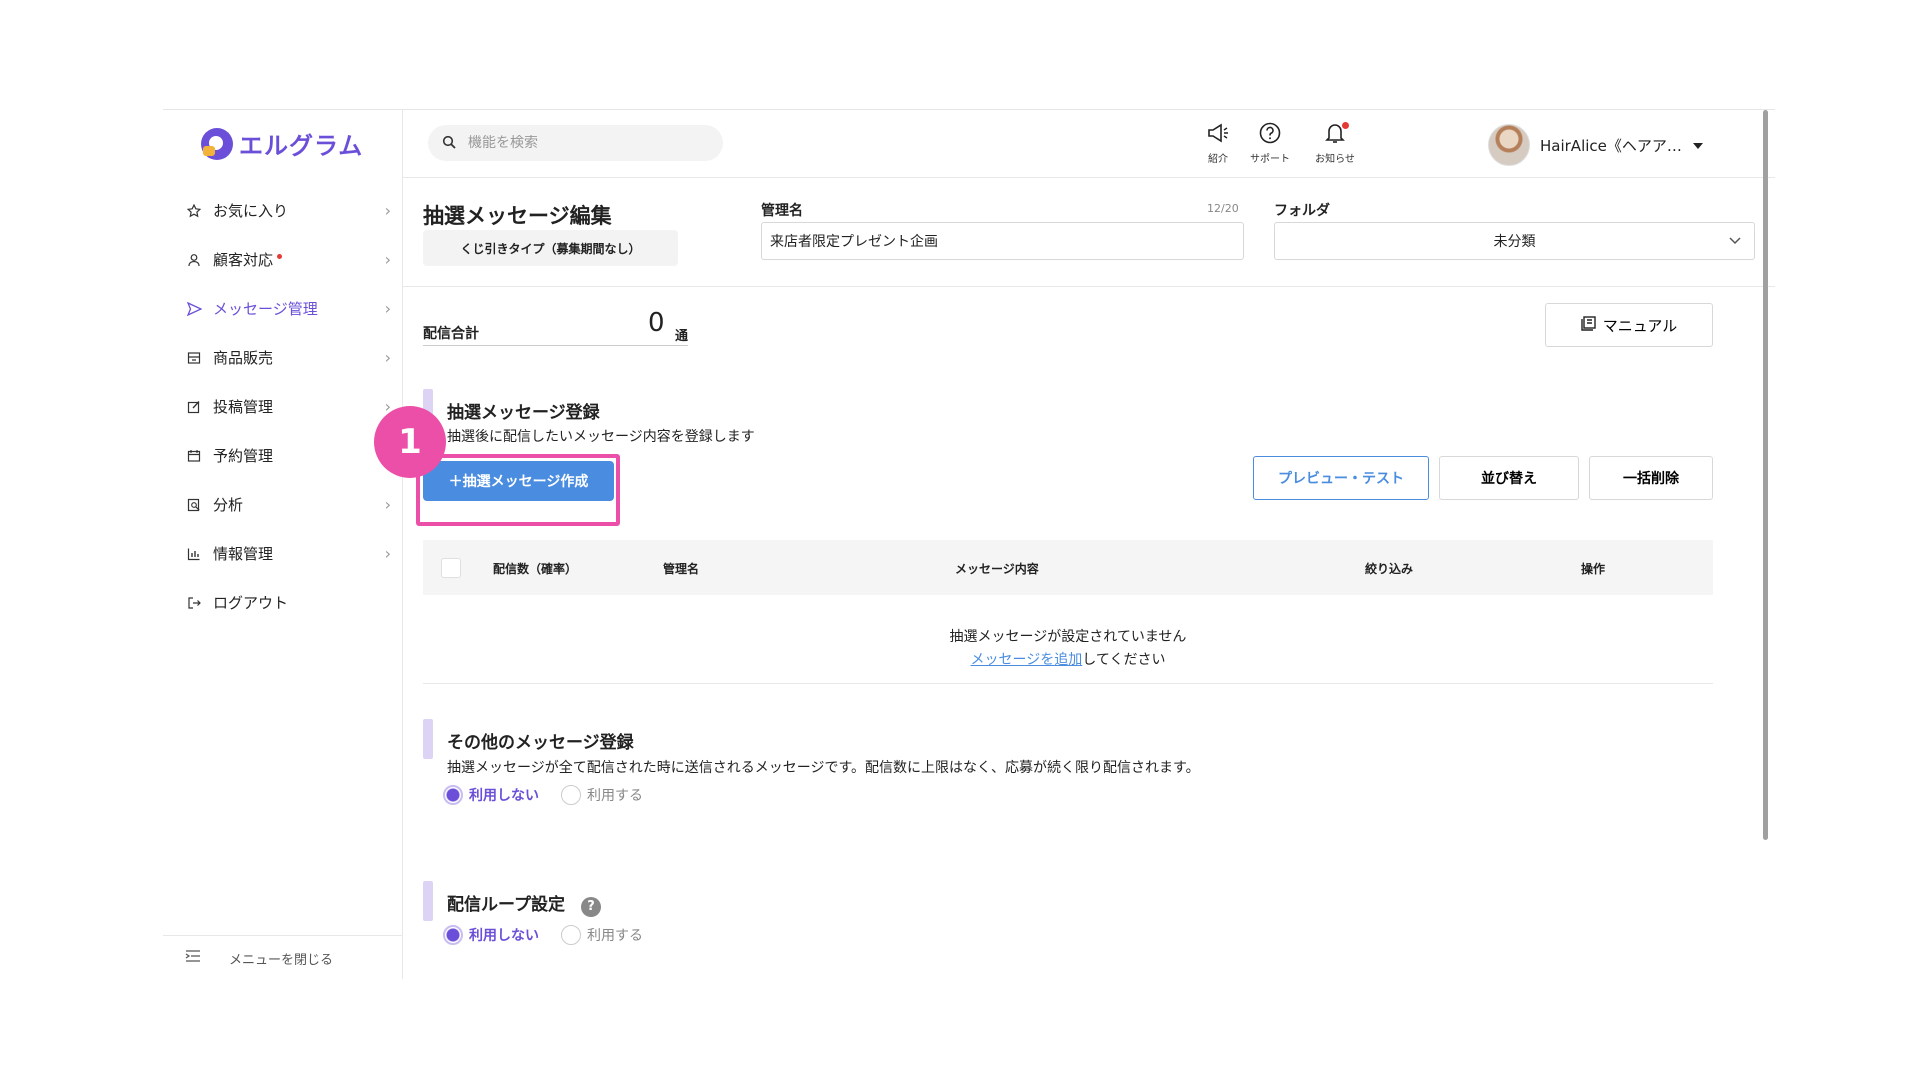  What do you see at coordinates (1509, 145) in the screenshot?
I see `avatar` at bounding box center [1509, 145].